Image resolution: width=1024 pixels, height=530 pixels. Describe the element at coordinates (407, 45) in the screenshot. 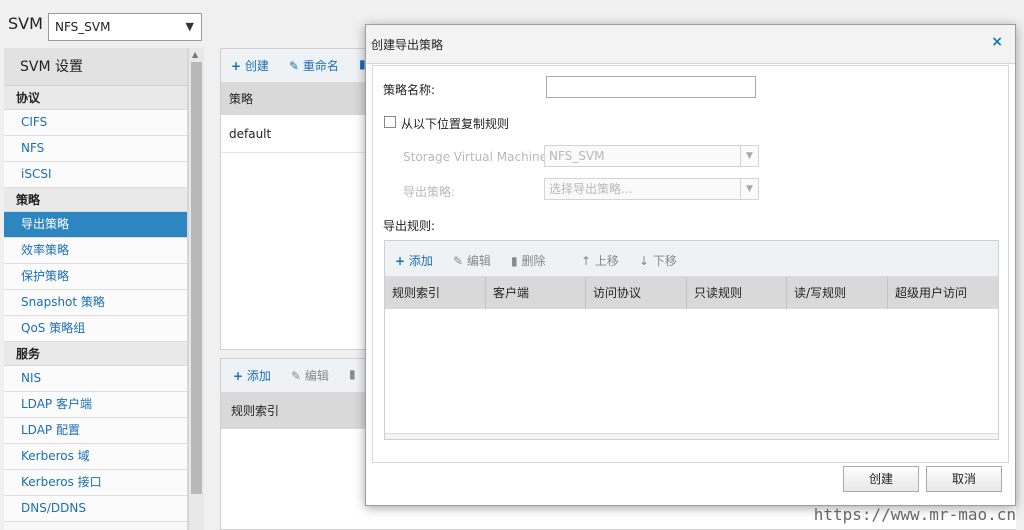

I see `dialog-title: 创建导出策略` at that location.